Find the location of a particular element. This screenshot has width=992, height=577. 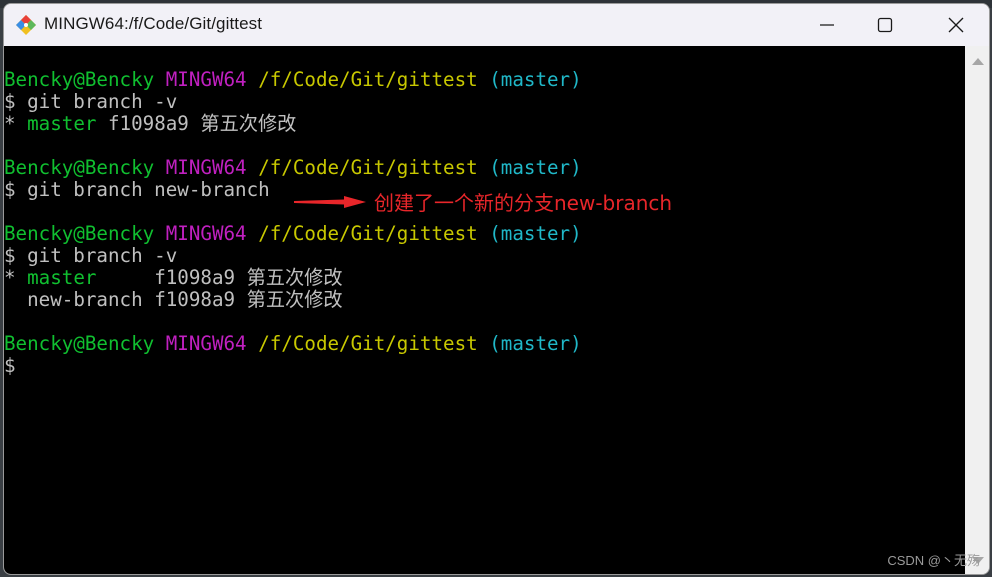

minimize-button is located at coordinates (827, 25).